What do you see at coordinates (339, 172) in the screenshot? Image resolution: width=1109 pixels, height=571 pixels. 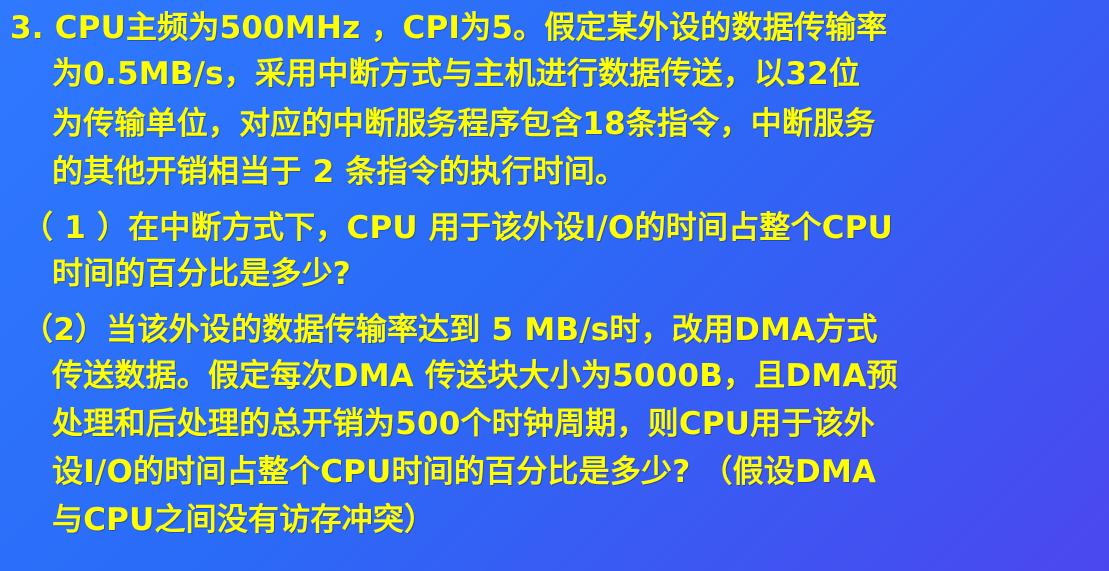 I see `question-intro-line-4: 的其他开销相当于 2 条指令的执行时间。` at bounding box center [339, 172].